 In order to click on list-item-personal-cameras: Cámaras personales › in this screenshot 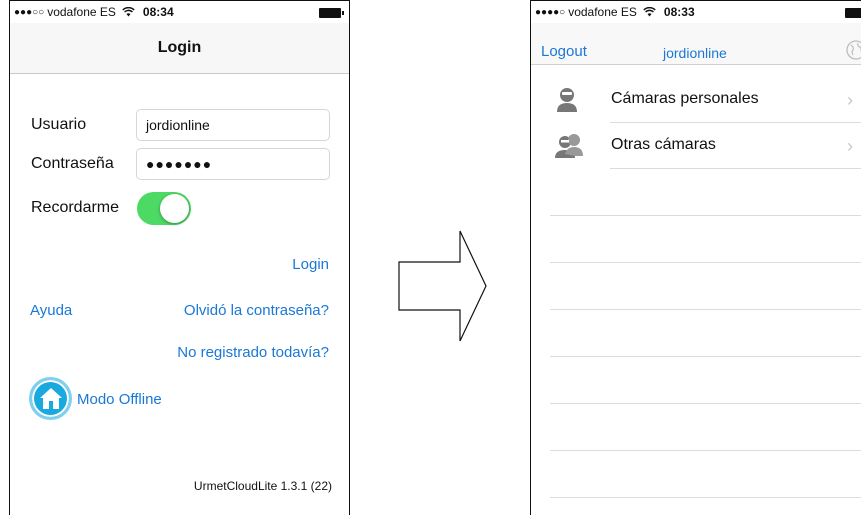, I will do `click(696, 100)`.